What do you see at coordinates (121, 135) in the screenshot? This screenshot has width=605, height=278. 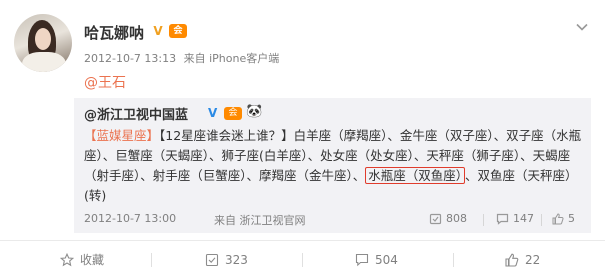 I see `topic-link: 【蓝媒星座】` at bounding box center [121, 135].